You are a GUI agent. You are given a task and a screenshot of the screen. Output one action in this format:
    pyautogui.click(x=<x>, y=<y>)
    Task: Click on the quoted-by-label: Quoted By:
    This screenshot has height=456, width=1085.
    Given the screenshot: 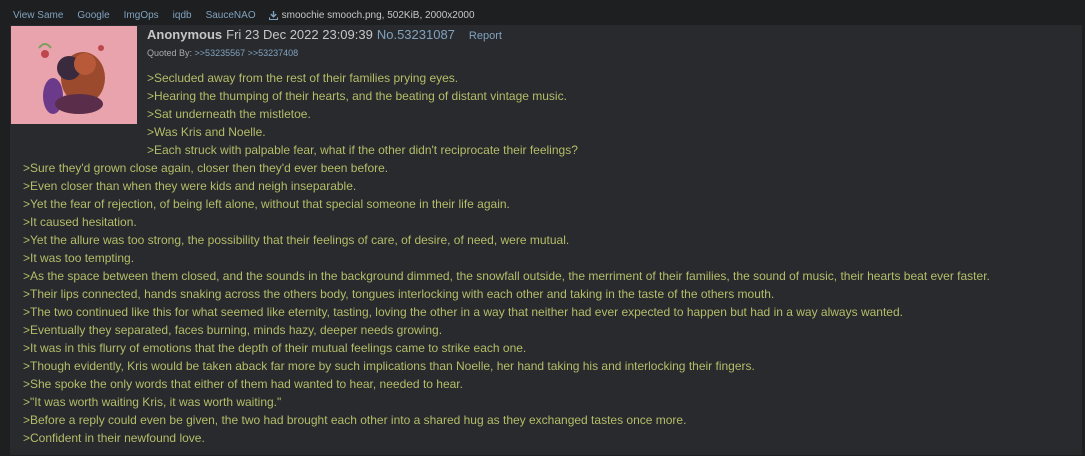 What is the action you would take?
    pyautogui.click(x=170, y=53)
    